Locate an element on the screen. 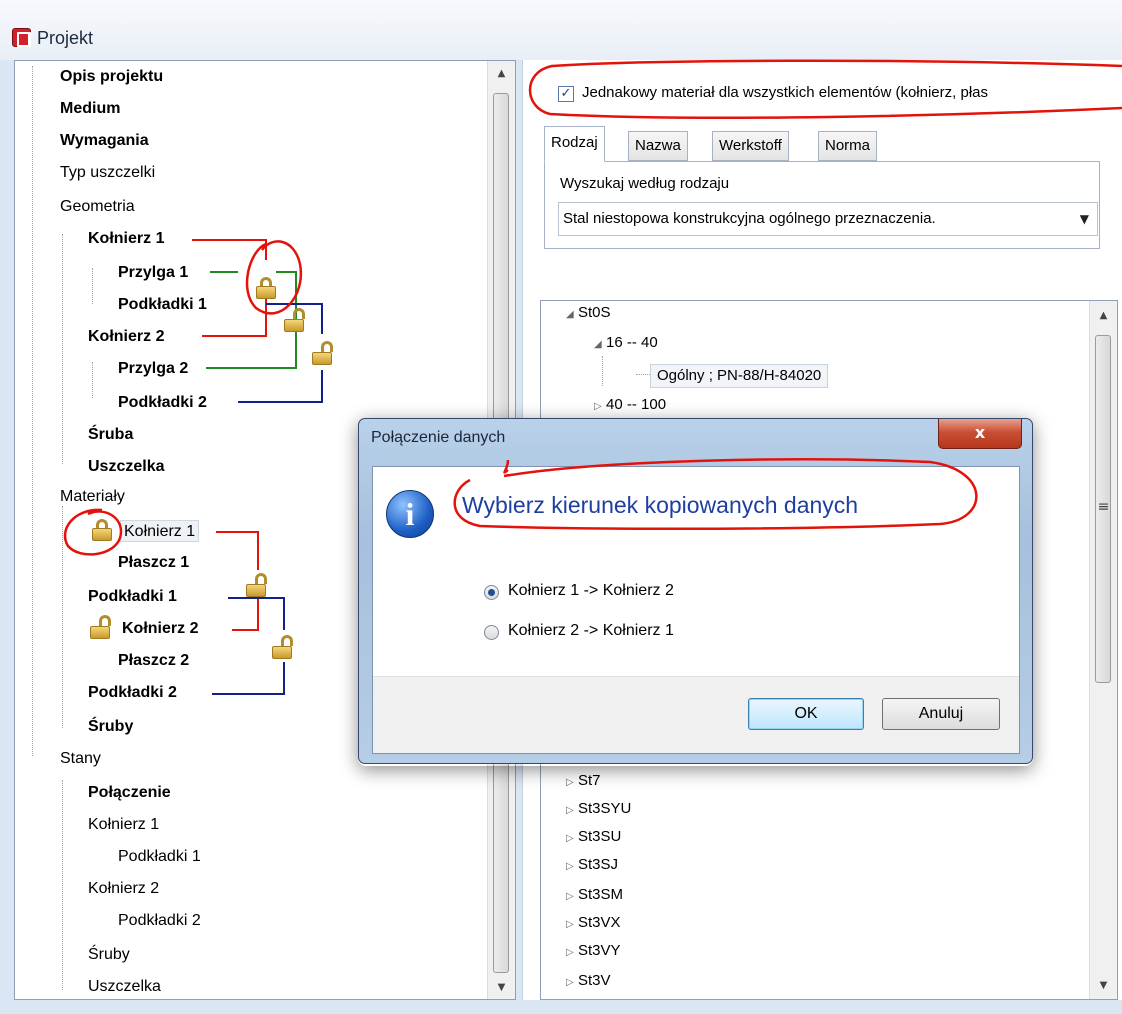 The image size is (1122, 1014). tree-item-stany: Stany is located at coordinates (80, 759).